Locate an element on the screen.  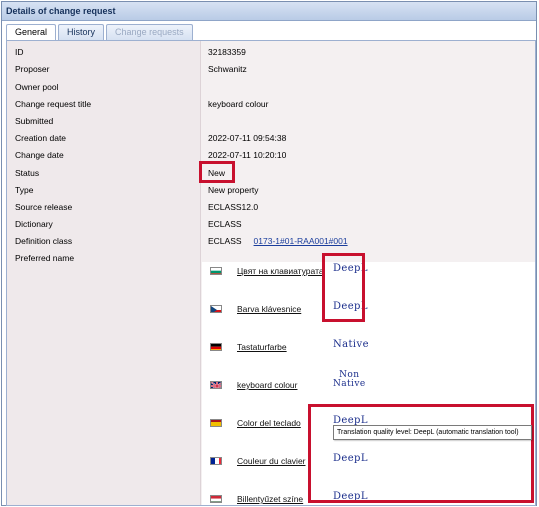
flag-germany-icon is located at coordinates (216, 347).